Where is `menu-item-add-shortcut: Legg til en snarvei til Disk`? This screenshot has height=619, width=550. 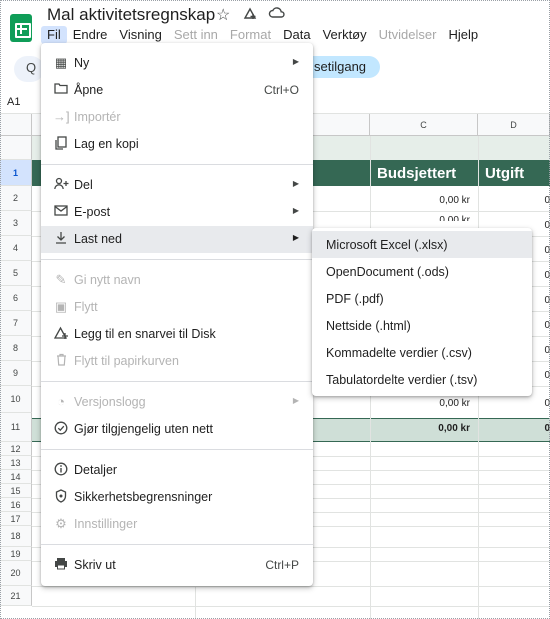
menu-item-add-shortcut: Legg til en snarvei til Disk is located at coordinates (177, 334).